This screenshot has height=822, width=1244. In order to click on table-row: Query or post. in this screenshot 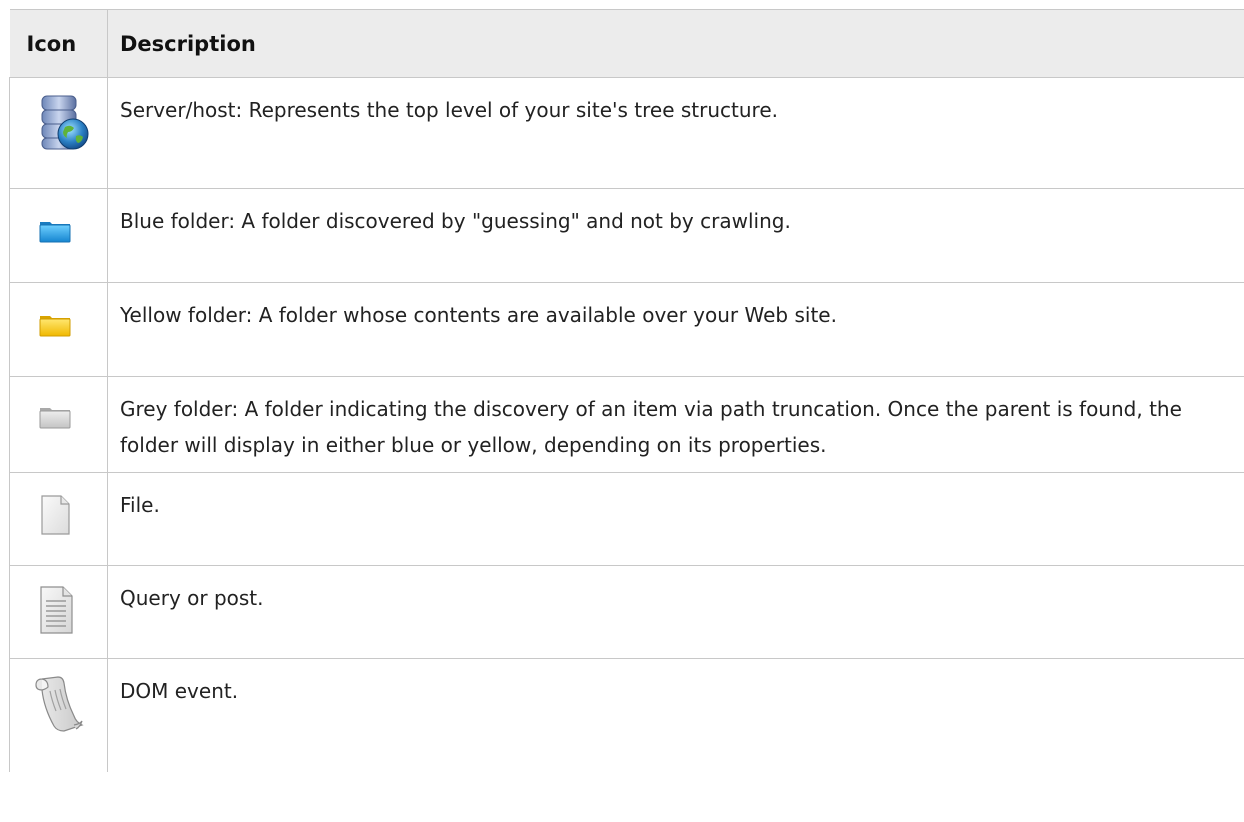, I will do `click(626, 612)`.